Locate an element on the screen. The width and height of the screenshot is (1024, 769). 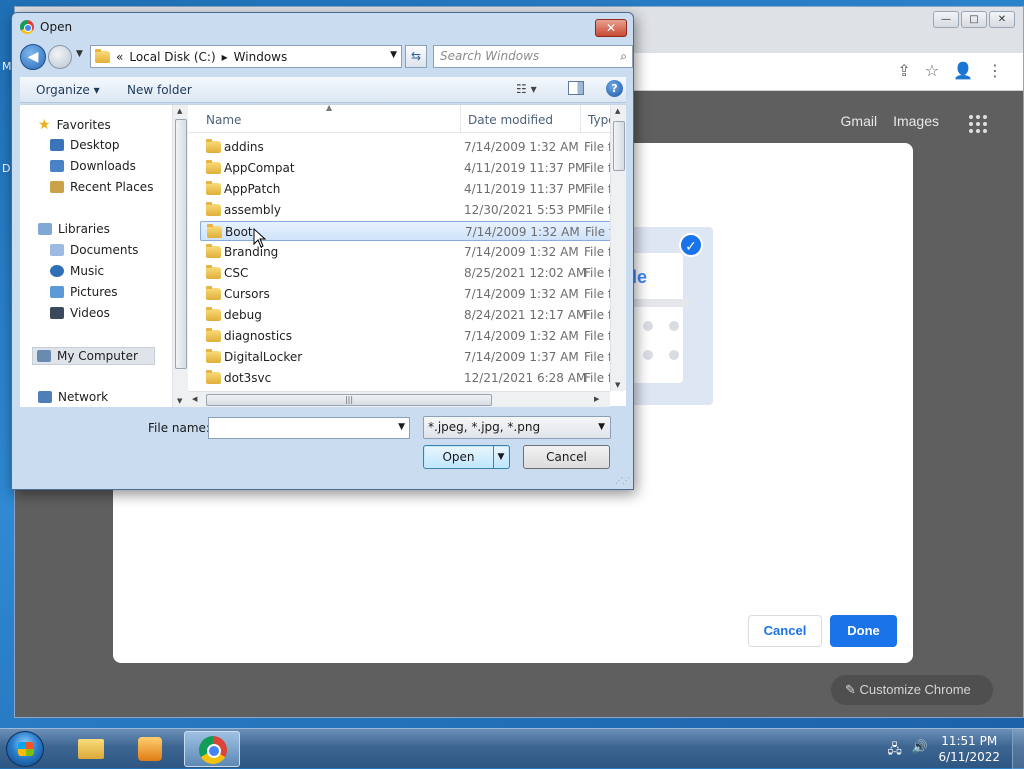
column-date-modified: Date modified is located at coordinates (510, 120).